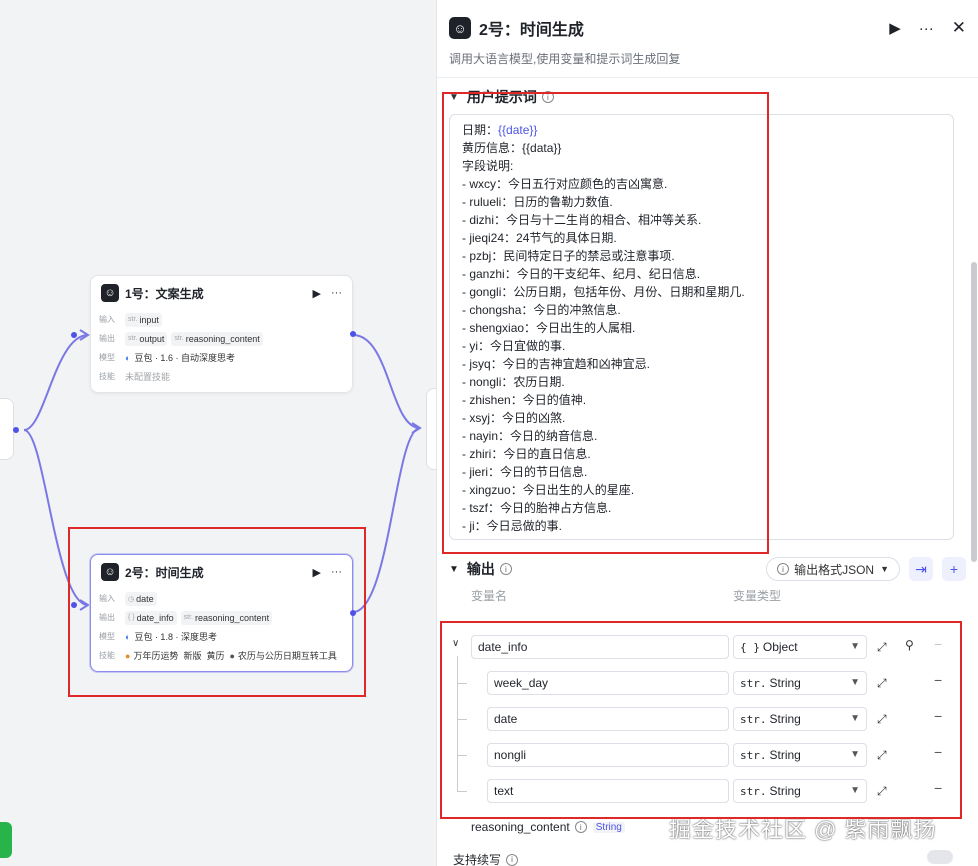 Image resolution: width=978 pixels, height=866 pixels. Describe the element at coordinates (940, 857) in the screenshot. I see `continue-write-toggle` at that location.